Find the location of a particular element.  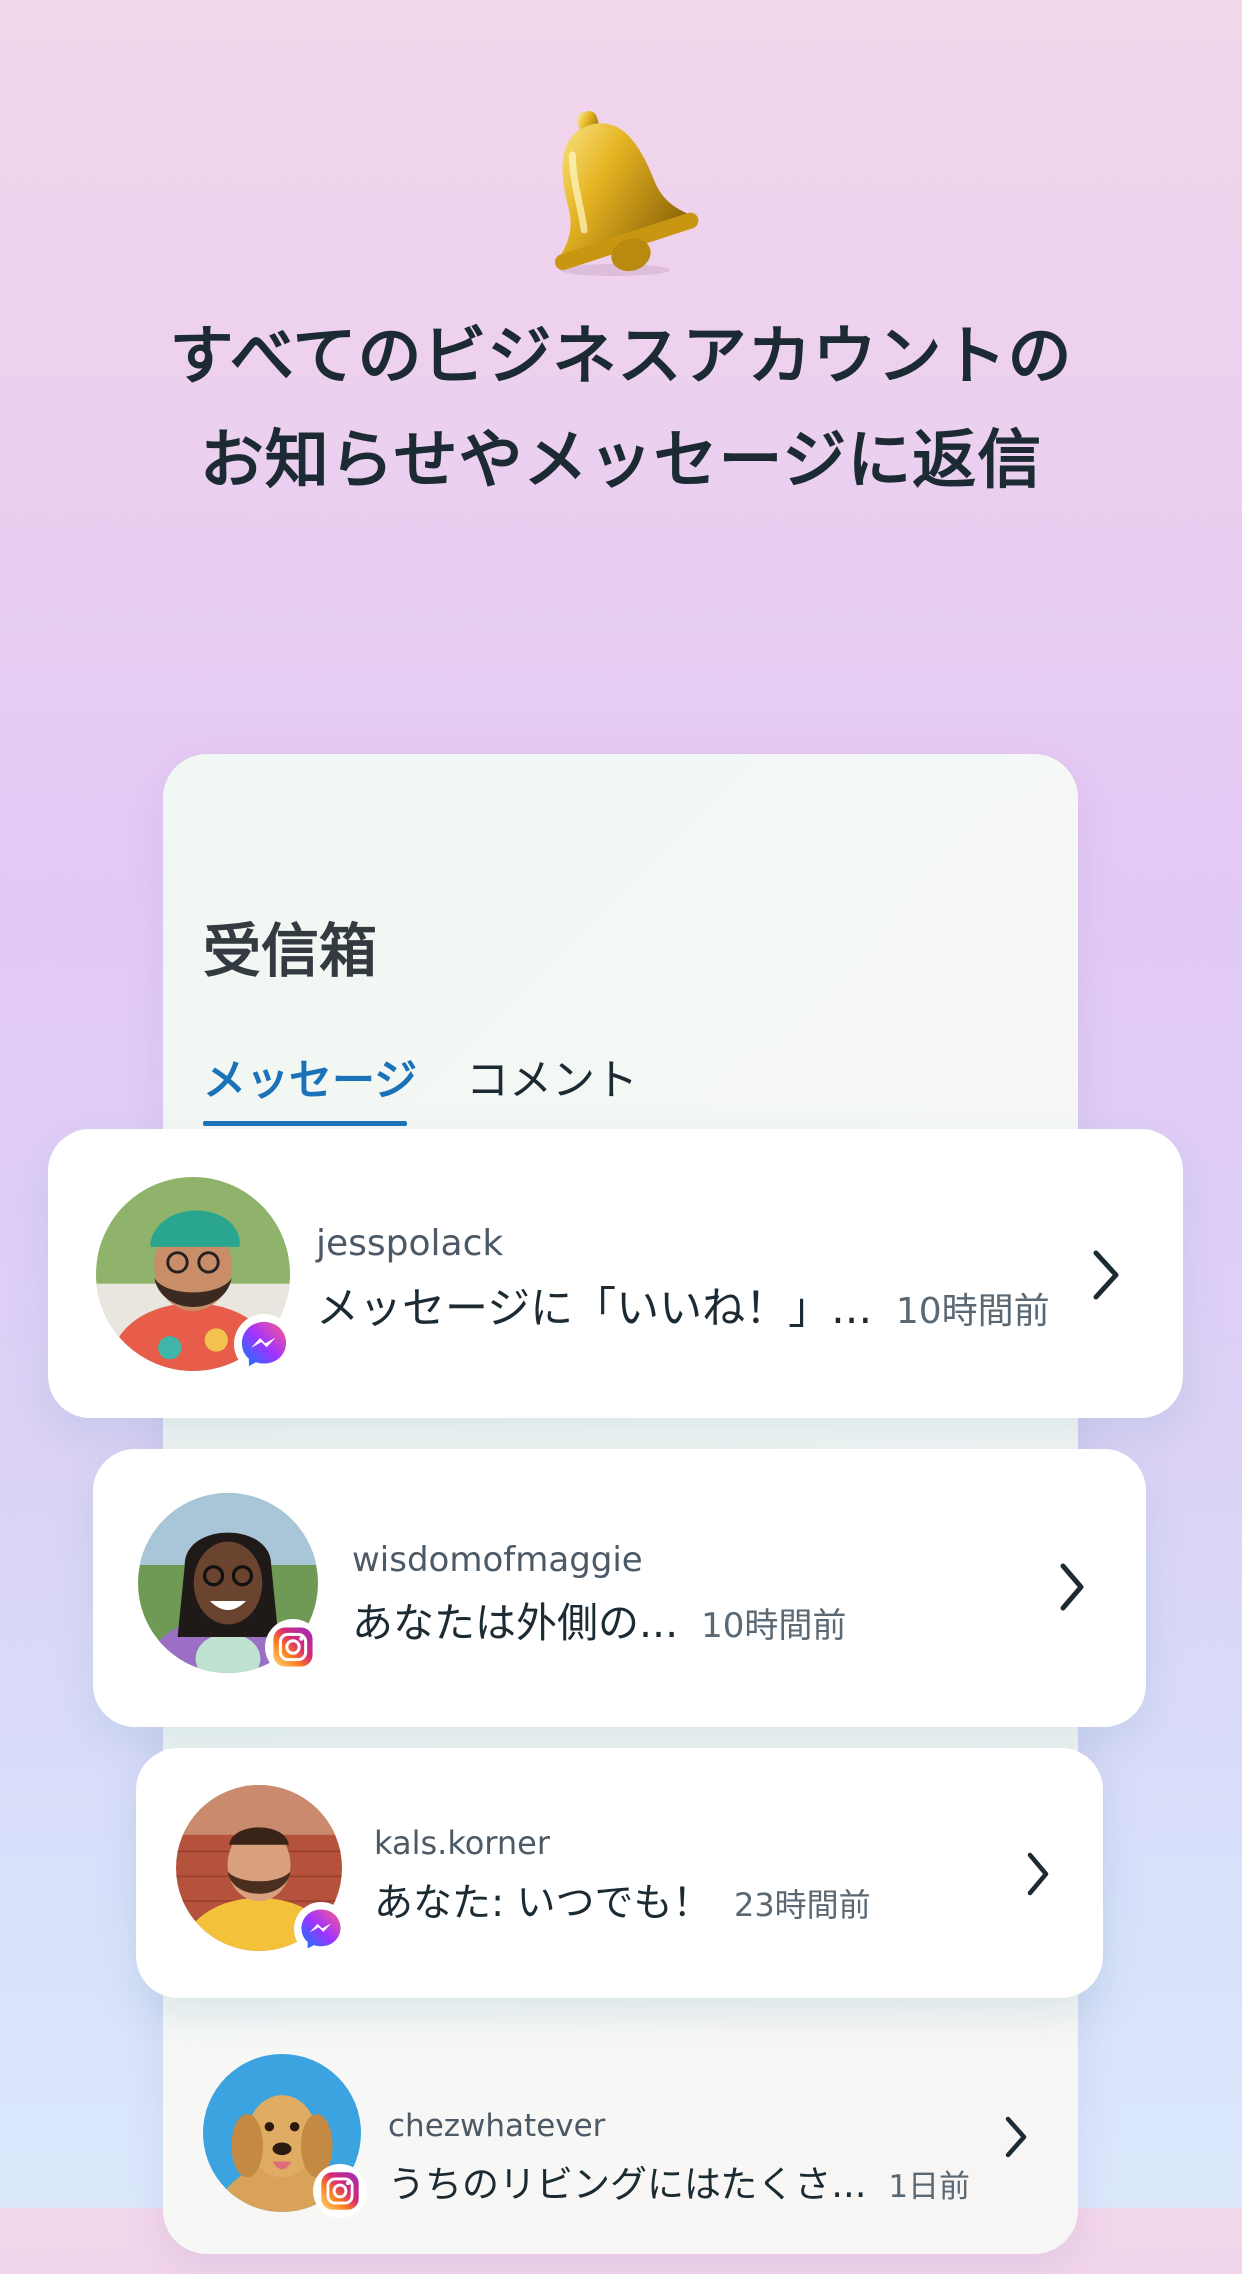

message-preview-row: メッセージに「いいね！」... 10時間前 is located at coordinates (683, 1305).